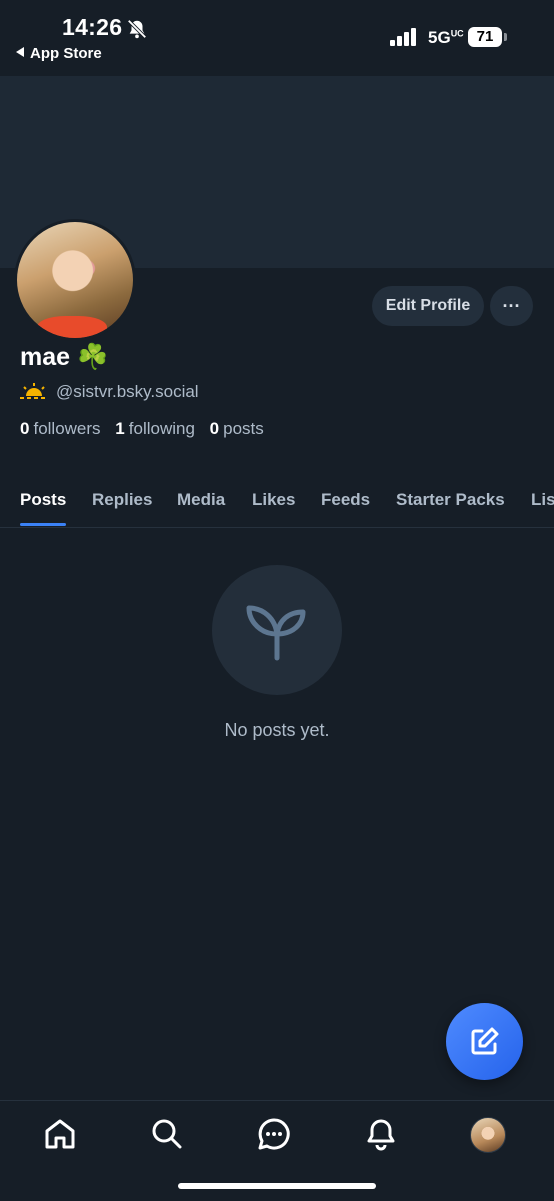 This screenshot has width=554, height=1201. Describe the element at coordinates (43, 500) in the screenshot. I see `tab-posts: Posts` at that location.